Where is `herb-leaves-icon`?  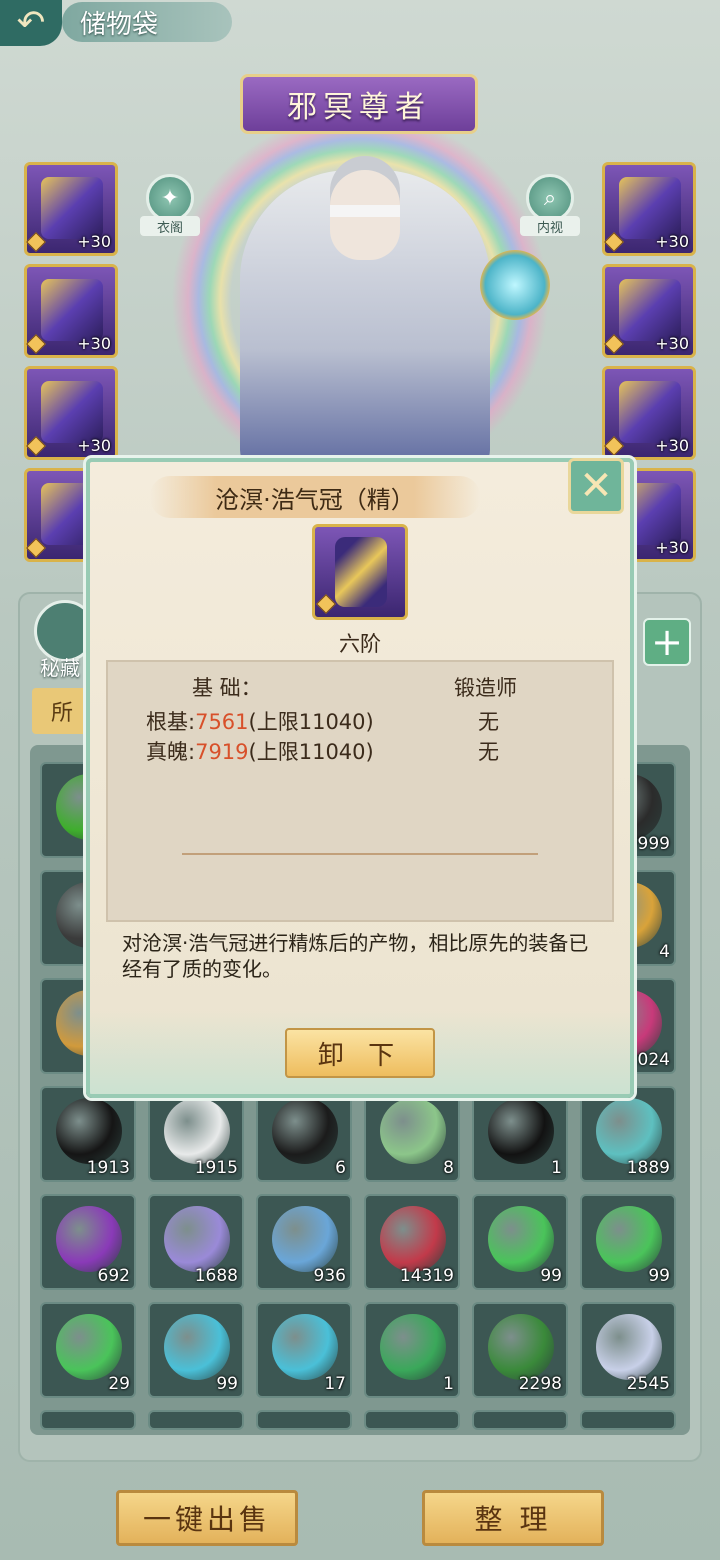
herb-leaves-icon is located at coordinates (521, 1347).